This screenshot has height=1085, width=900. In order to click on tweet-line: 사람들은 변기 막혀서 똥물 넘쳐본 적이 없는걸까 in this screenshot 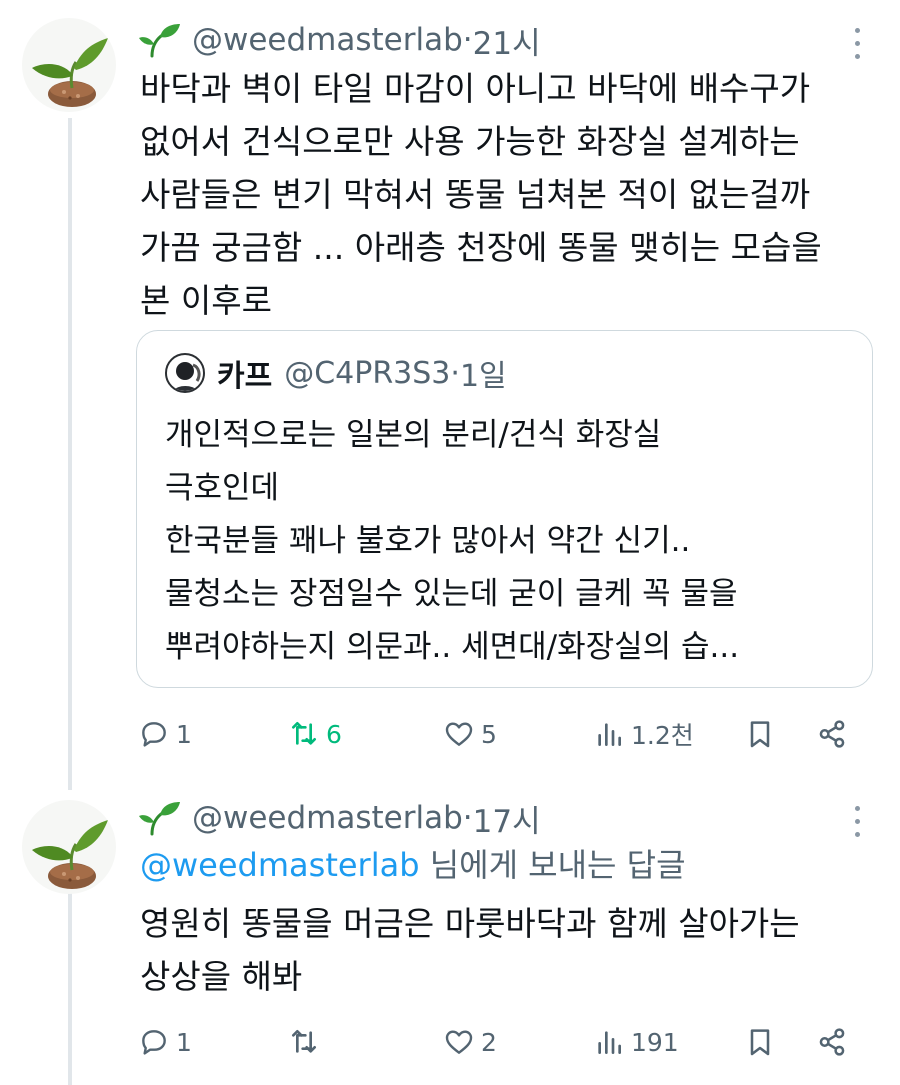, I will do `click(475, 194)`.